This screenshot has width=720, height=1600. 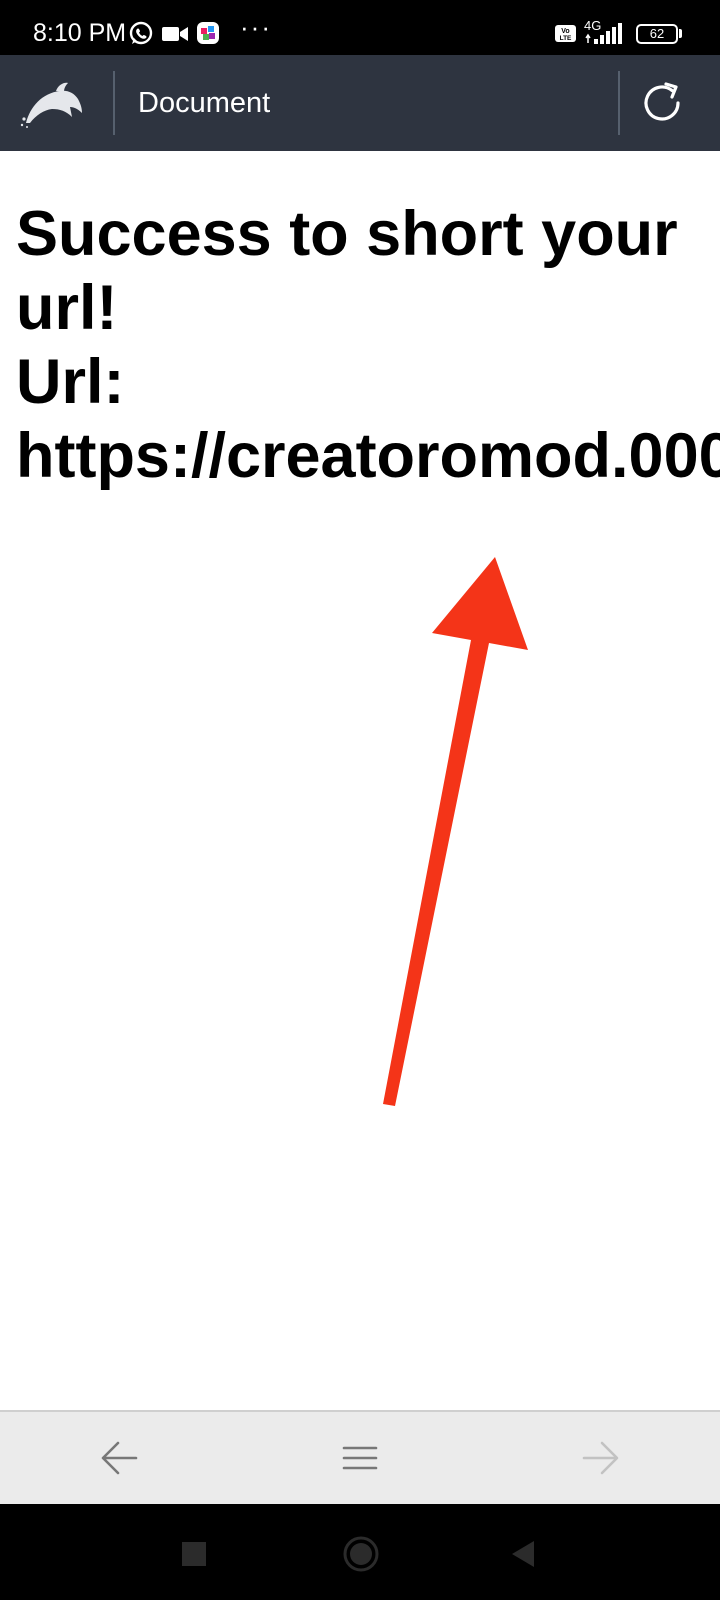 I want to click on system-navigation-bar, so click(x=360, y=1552).